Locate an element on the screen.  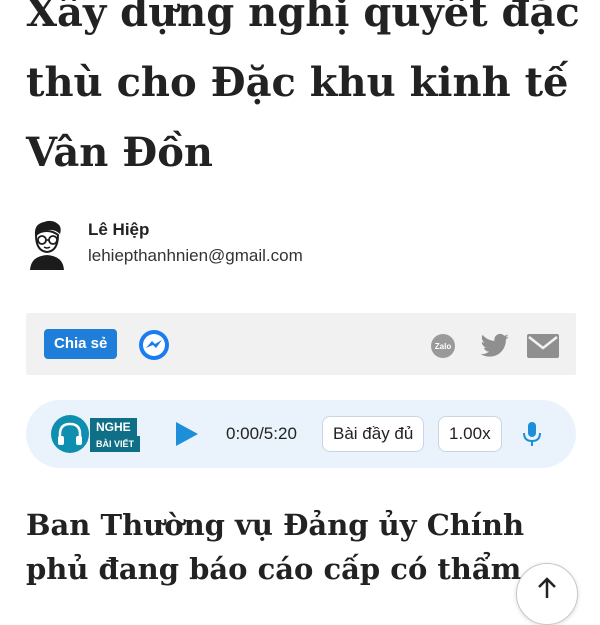
zalo-label: Zalo is located at coordinates (443, 346).